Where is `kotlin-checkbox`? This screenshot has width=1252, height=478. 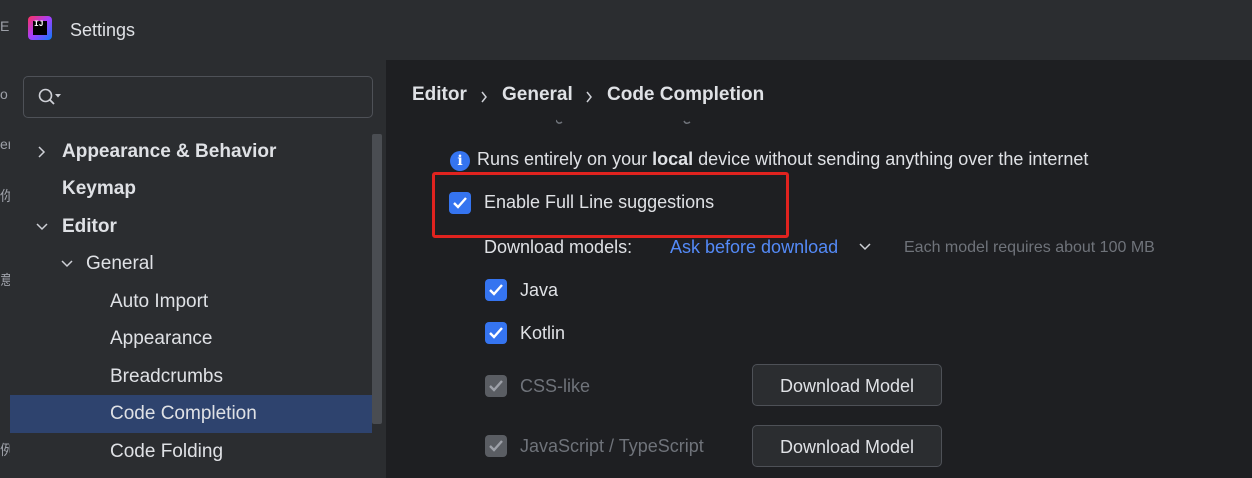
kotlin-checkbox is located at coordinates (496, 333).